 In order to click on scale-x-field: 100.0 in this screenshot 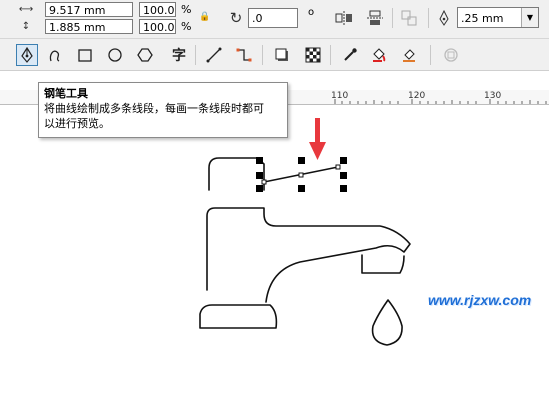, I will do `click(157, 9)`.